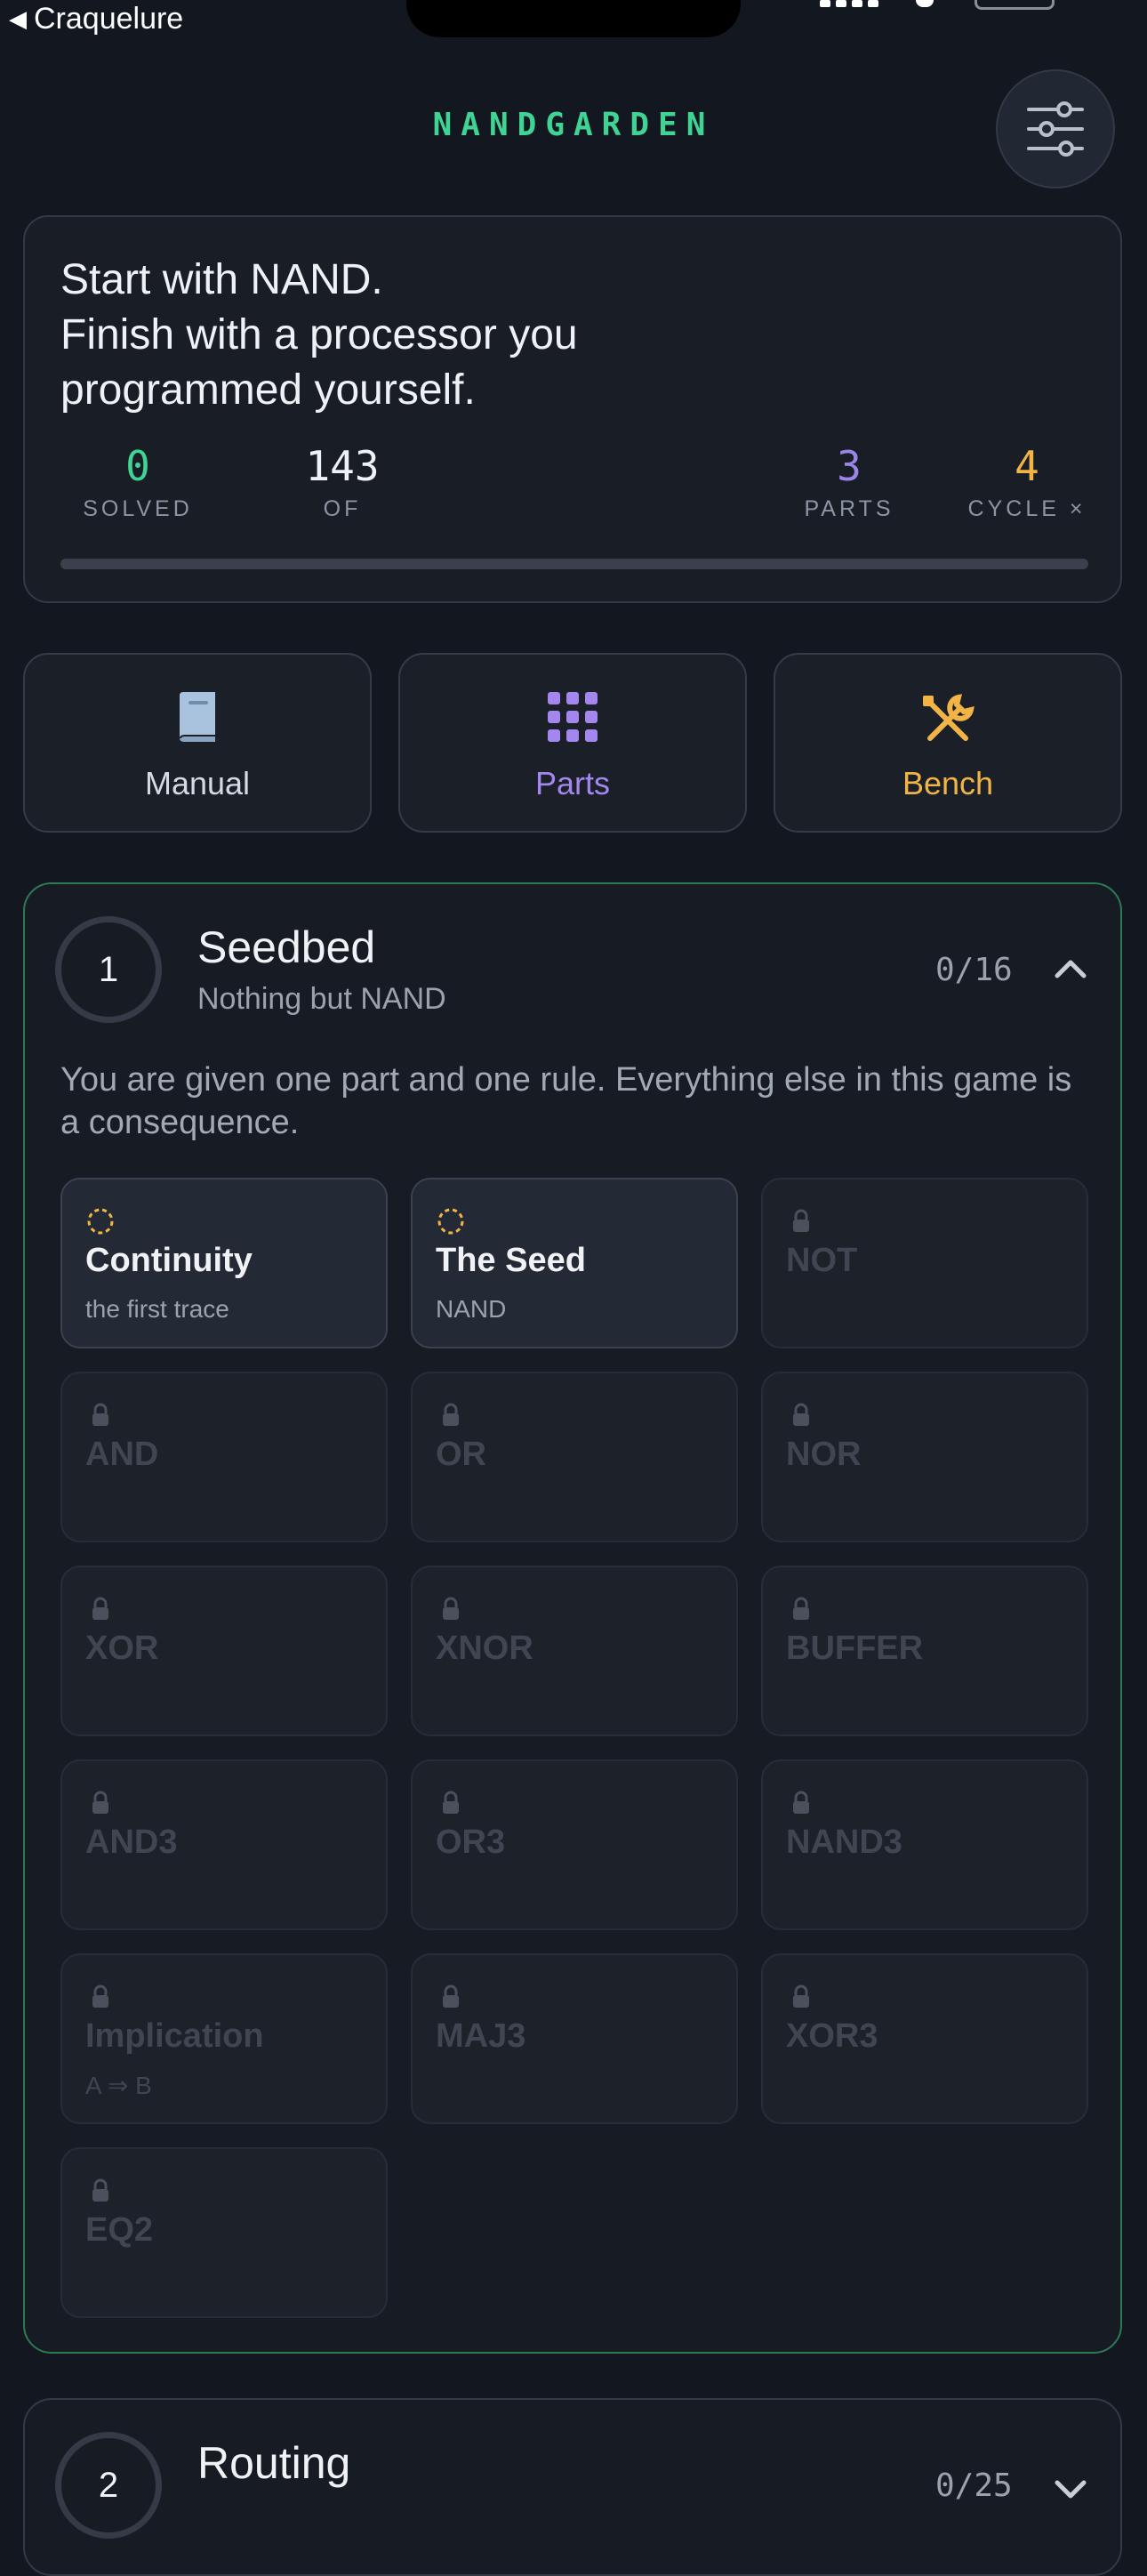  I want to click on sliders-icon, so click(1055, 129).